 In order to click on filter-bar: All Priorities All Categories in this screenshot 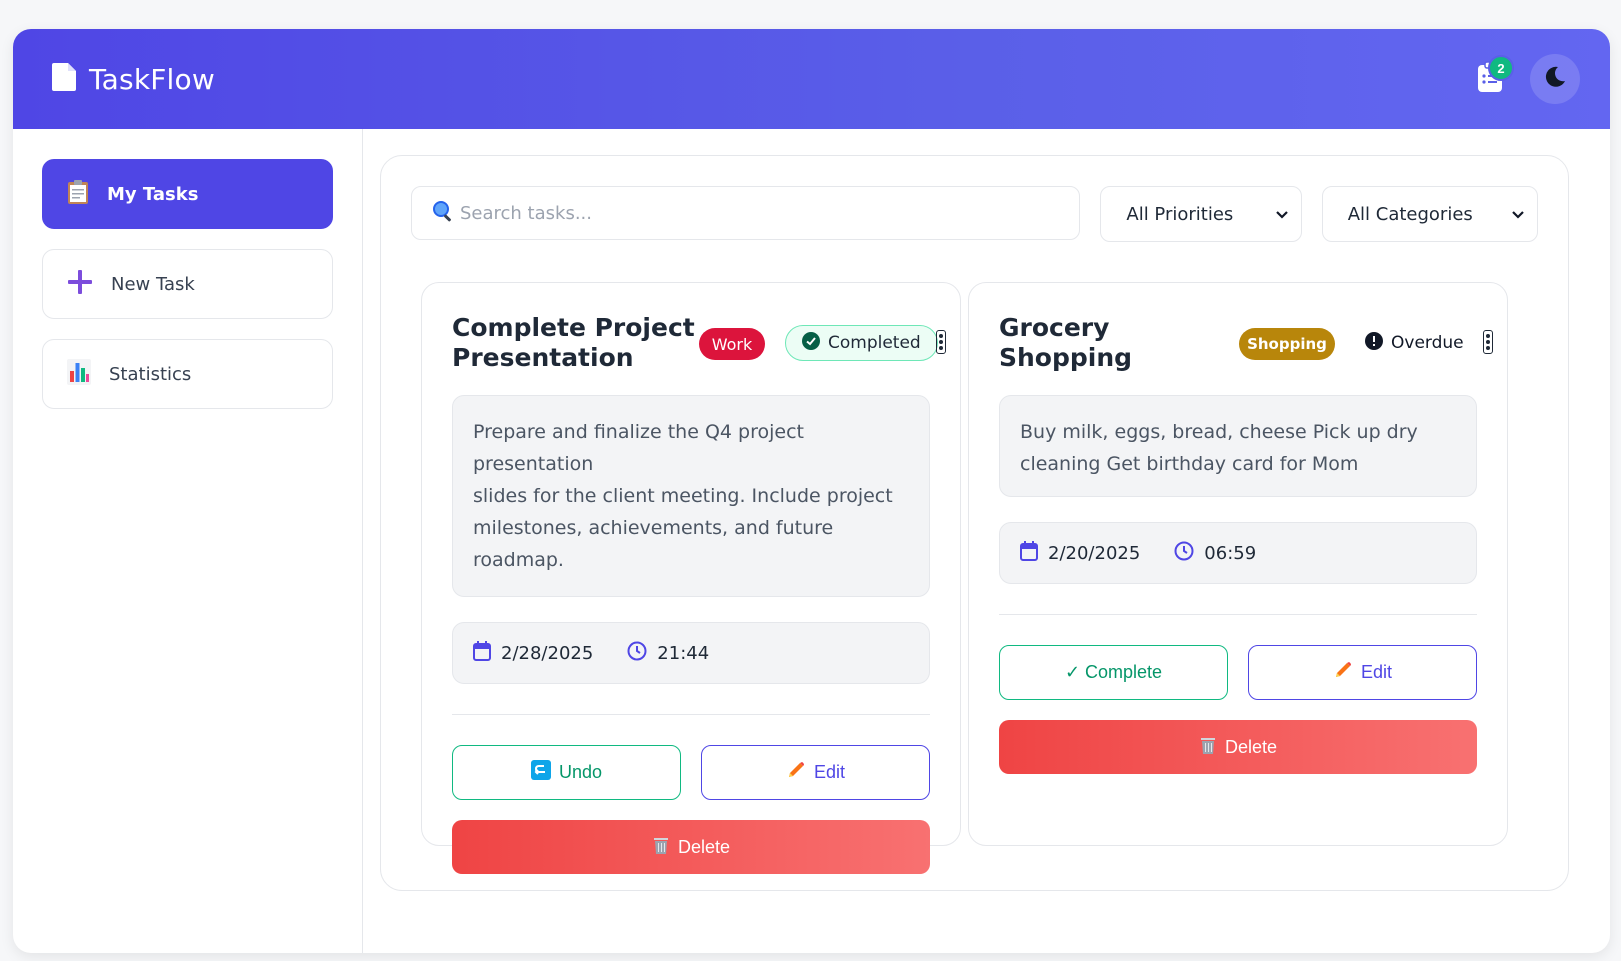, I will do `click(974, 214)`.